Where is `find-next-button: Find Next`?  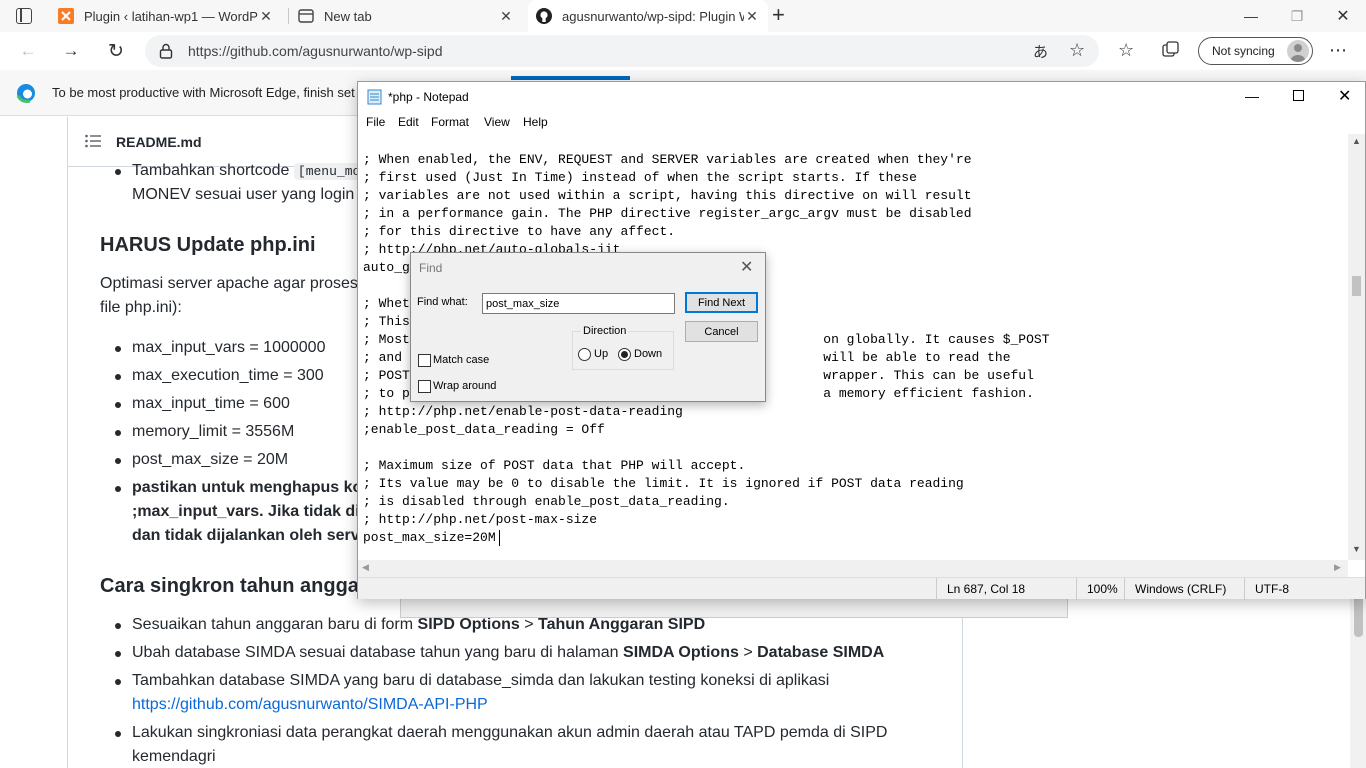
find-next-button: Find Next is located at coordinates (721, 302).